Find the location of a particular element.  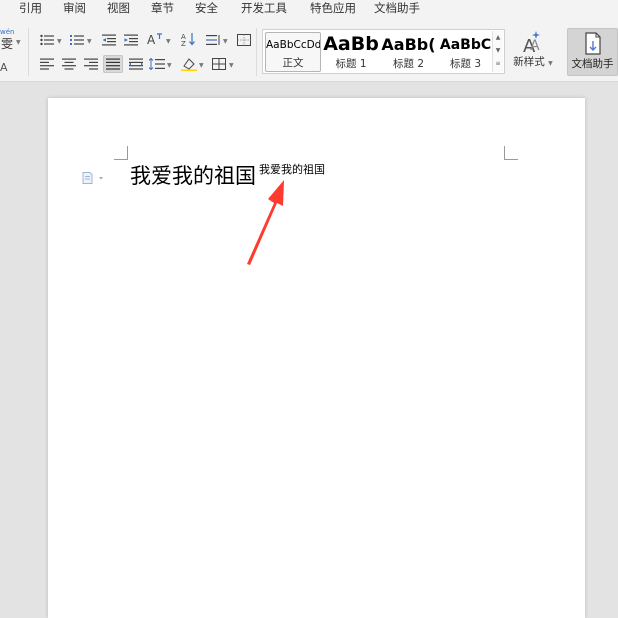

annotation-arrow is located at coordinates (265, 222).